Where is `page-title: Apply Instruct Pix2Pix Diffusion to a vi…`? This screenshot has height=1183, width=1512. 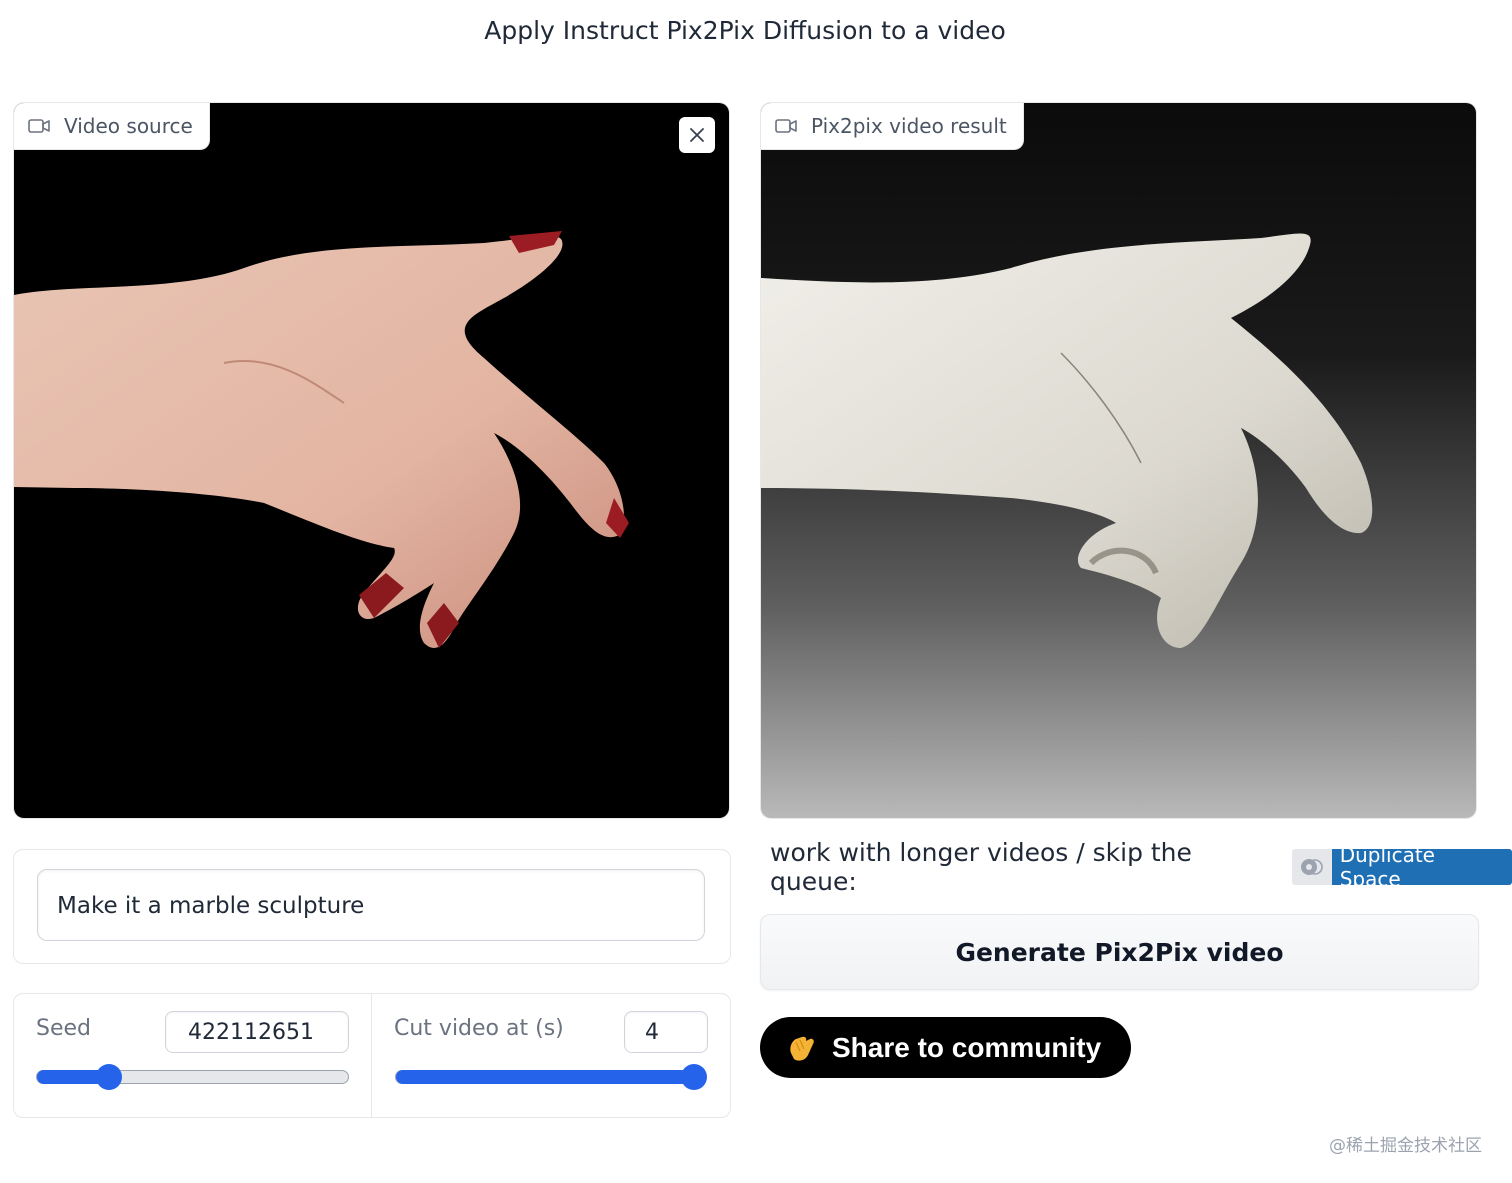 page-title: Apply Instruct Pix2Pix Diffusion to a vi… is located at coordinates (745, 30).